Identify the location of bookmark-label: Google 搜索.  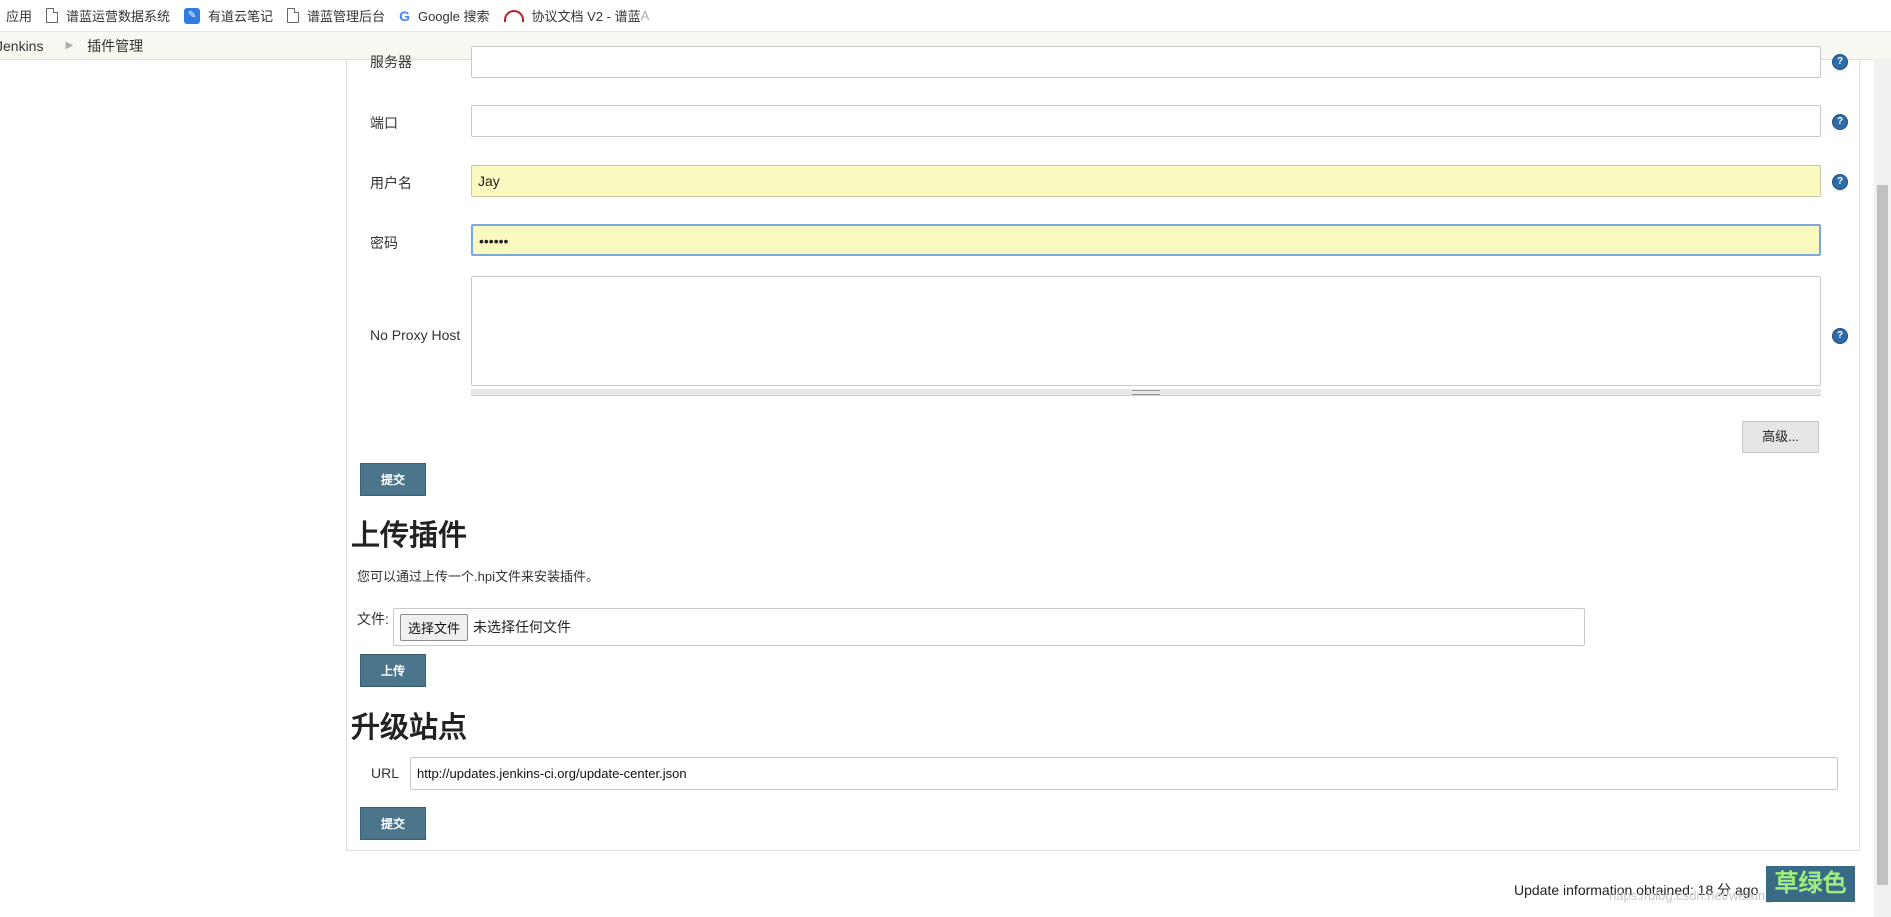
(453, 16).